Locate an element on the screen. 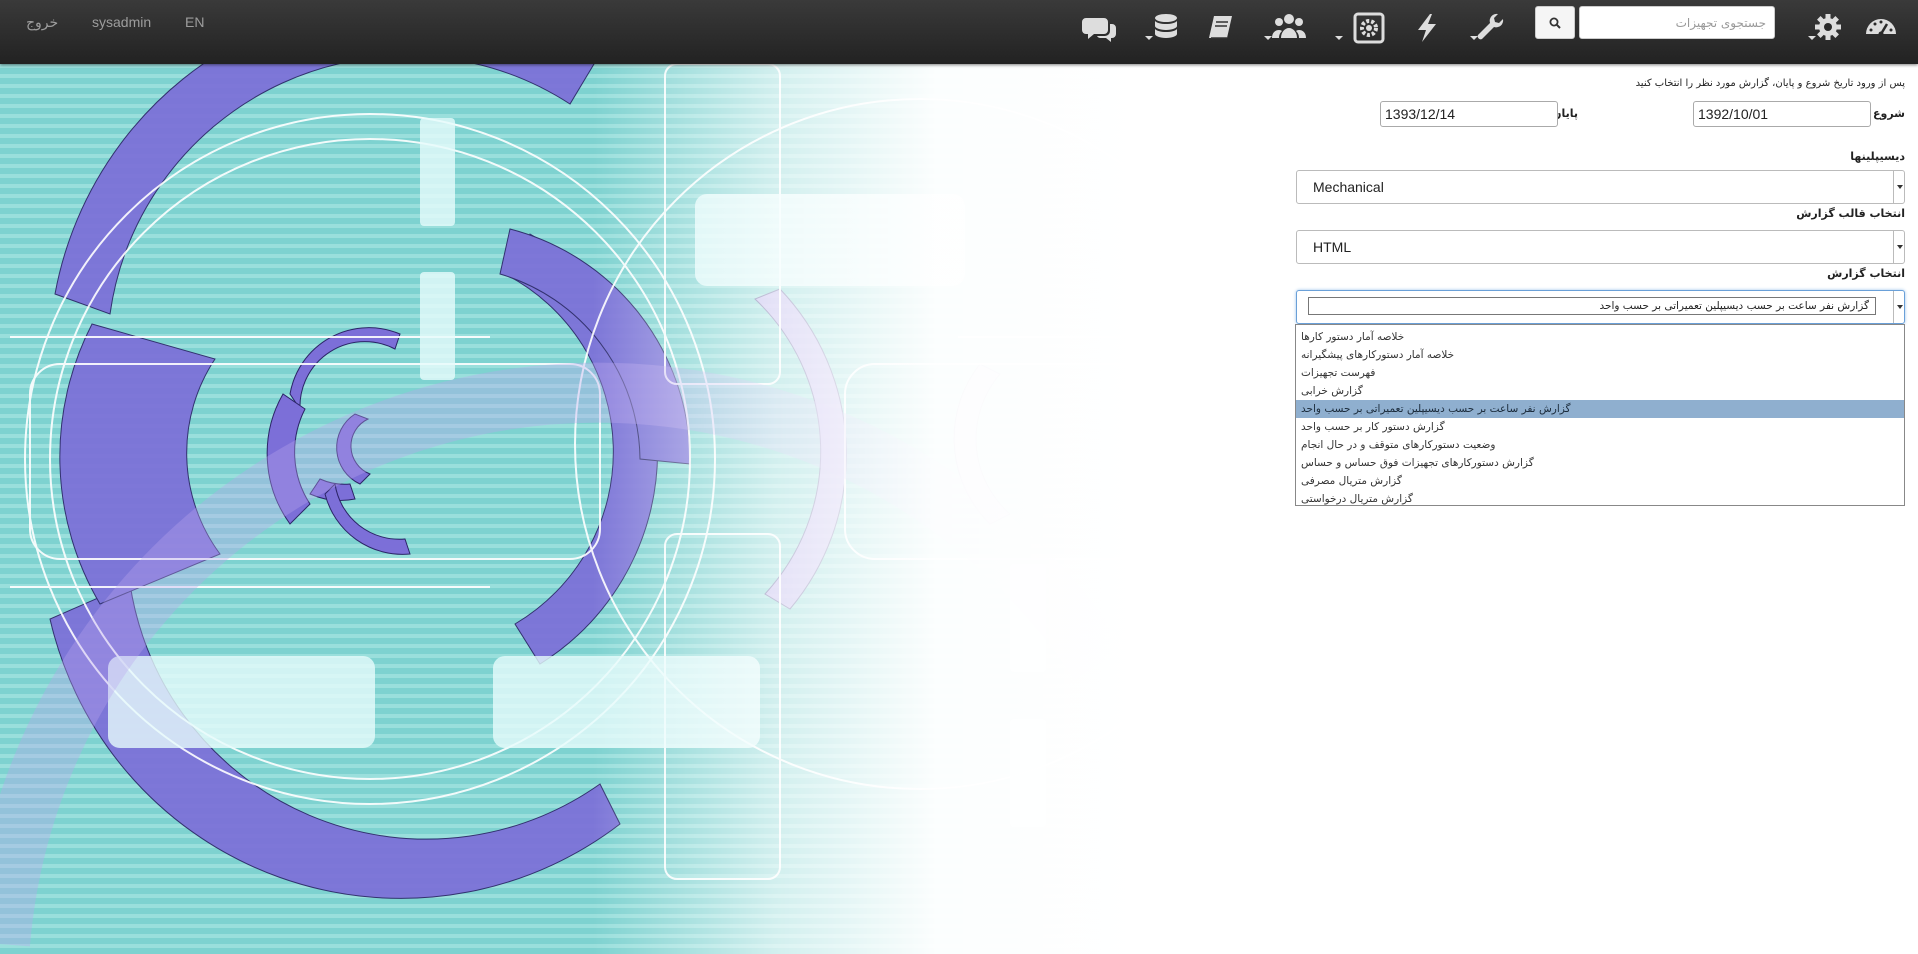  user-link: sysadmin is located at coordinates (121, 22).